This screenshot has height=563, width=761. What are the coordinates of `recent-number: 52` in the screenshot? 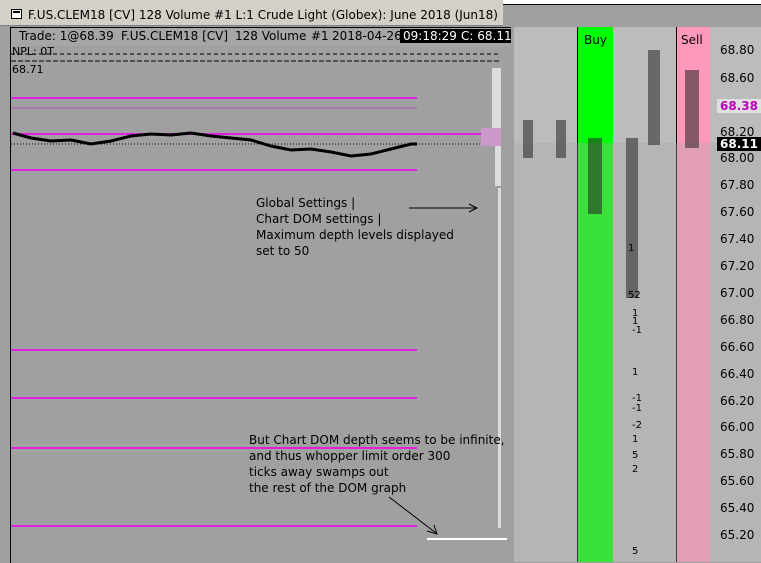 It's located at (634, 295).